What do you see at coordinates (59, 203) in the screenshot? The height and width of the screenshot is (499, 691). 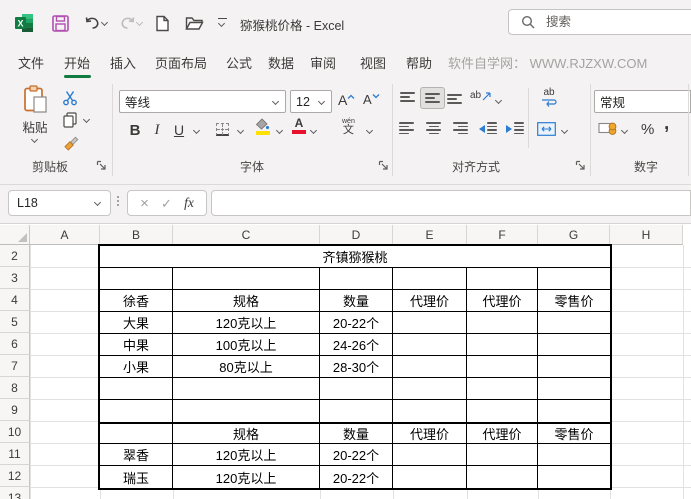 I see `name-box: L18` at bounding box center [59, 203].